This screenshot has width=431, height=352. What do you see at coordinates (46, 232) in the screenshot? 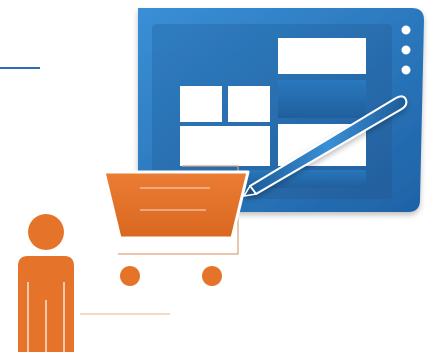
I see `person-head` at bounding box center [46, 232].